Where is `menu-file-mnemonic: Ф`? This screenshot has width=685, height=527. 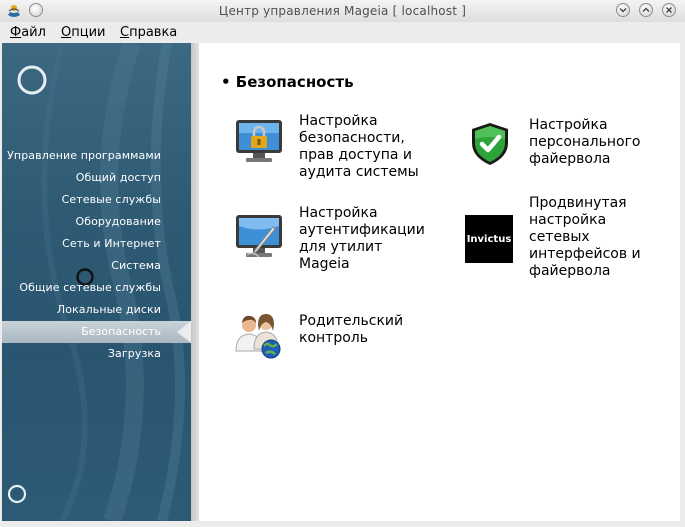
menu-file-mnemonic: Ф is located at coordinates (16, 32).